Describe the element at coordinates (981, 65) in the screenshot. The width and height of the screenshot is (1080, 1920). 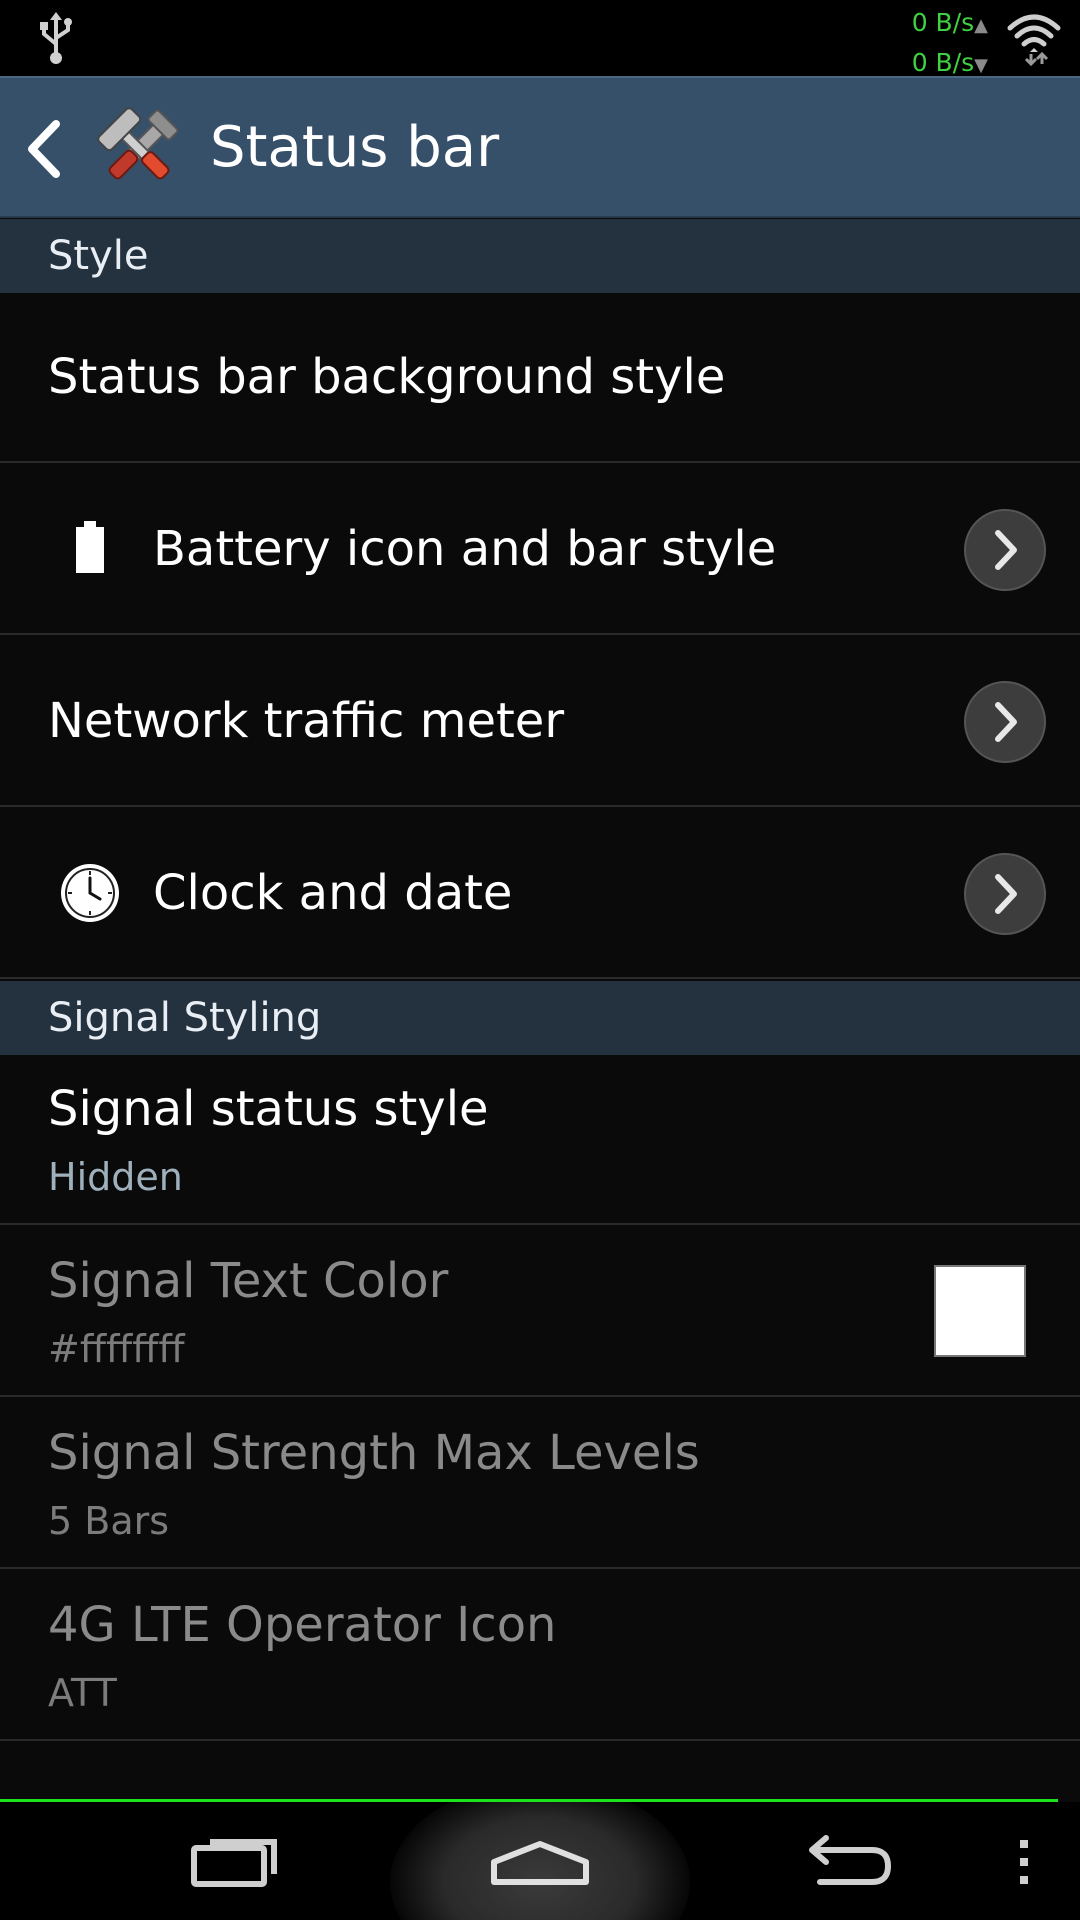
I see `down-arrow-icon: ▼` at that location.